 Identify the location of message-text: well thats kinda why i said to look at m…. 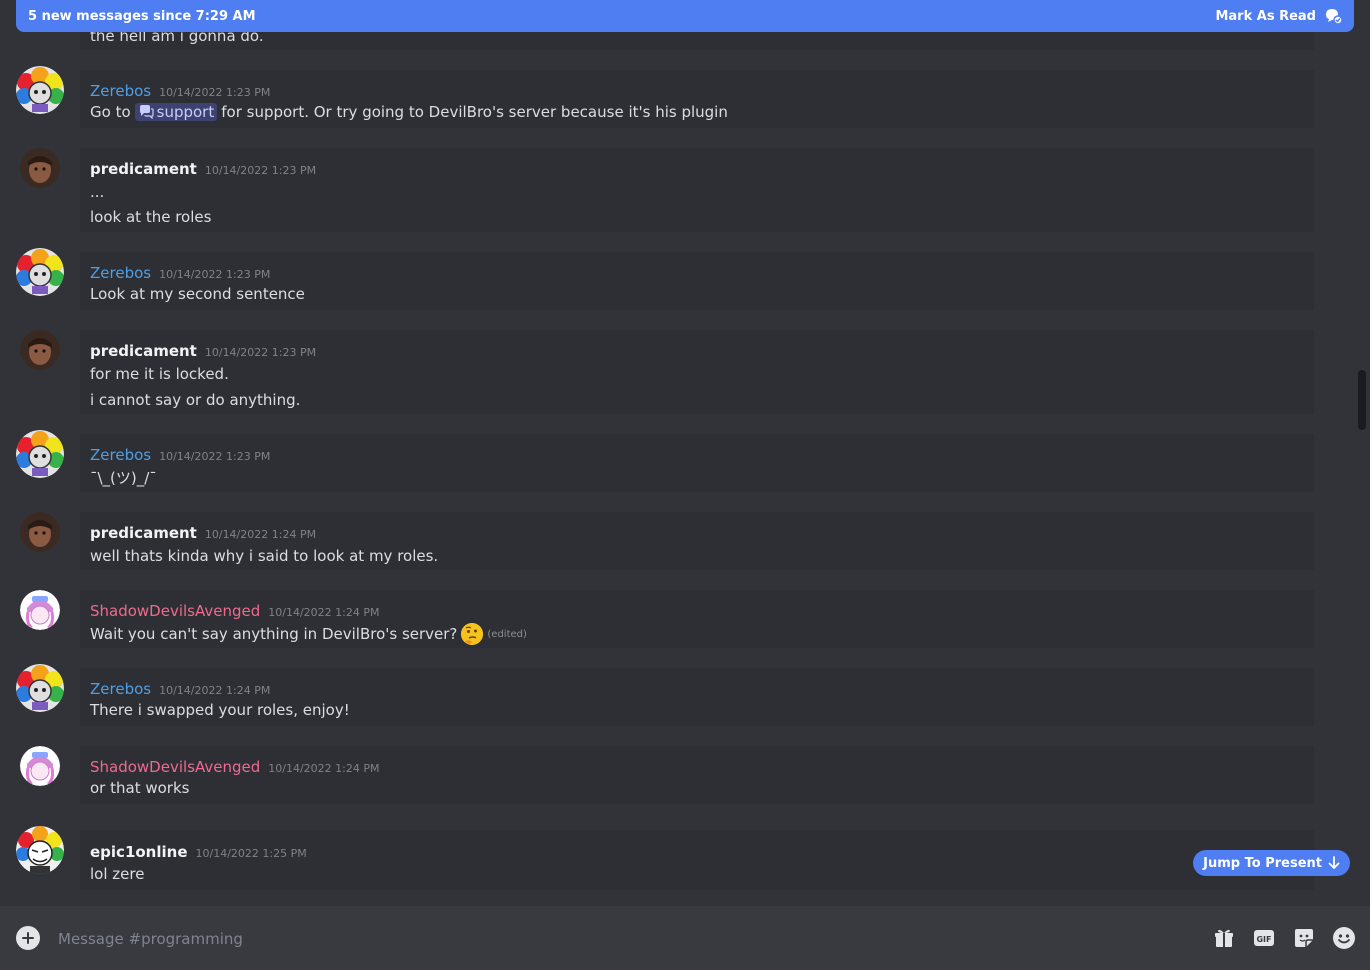
(264, 556).